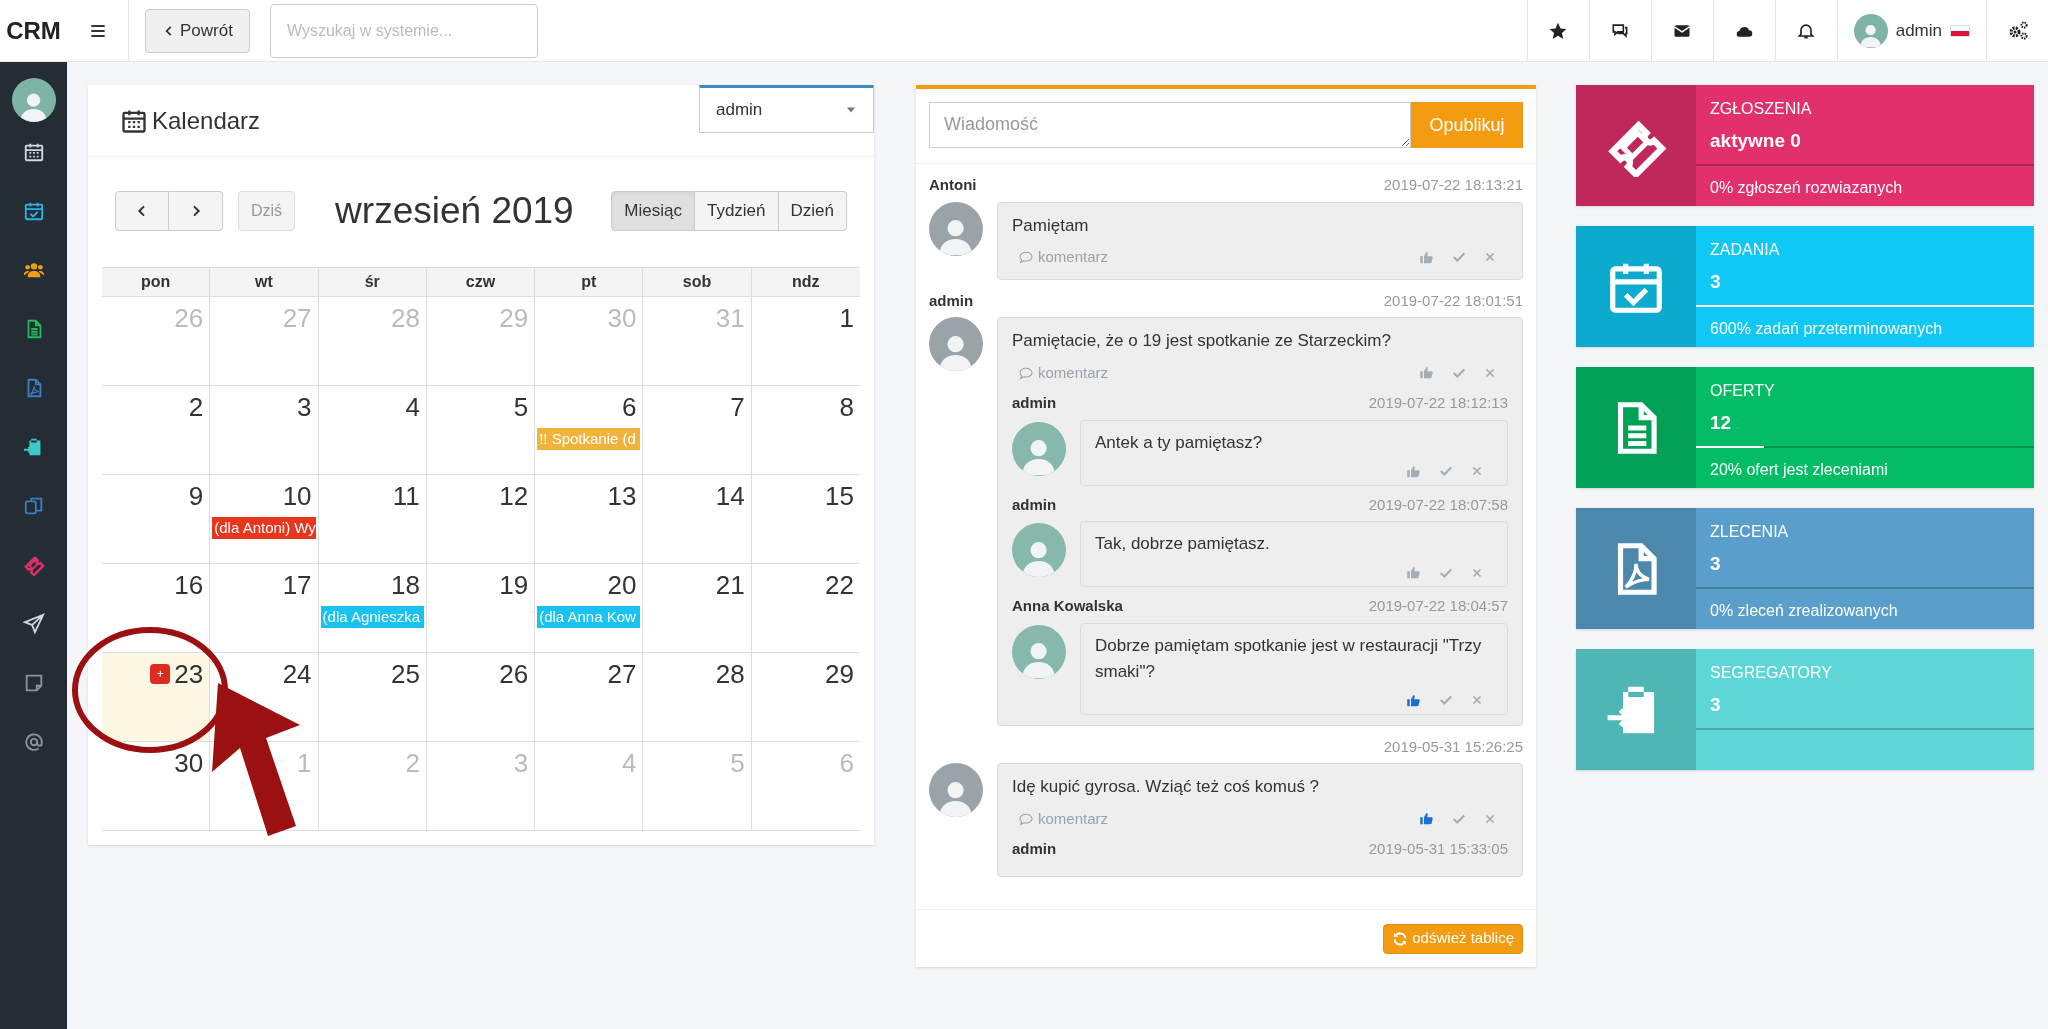 The width and height of the screenshot is (2048, 1029). I want to click on weekday-header: sob, so click(697, 281).